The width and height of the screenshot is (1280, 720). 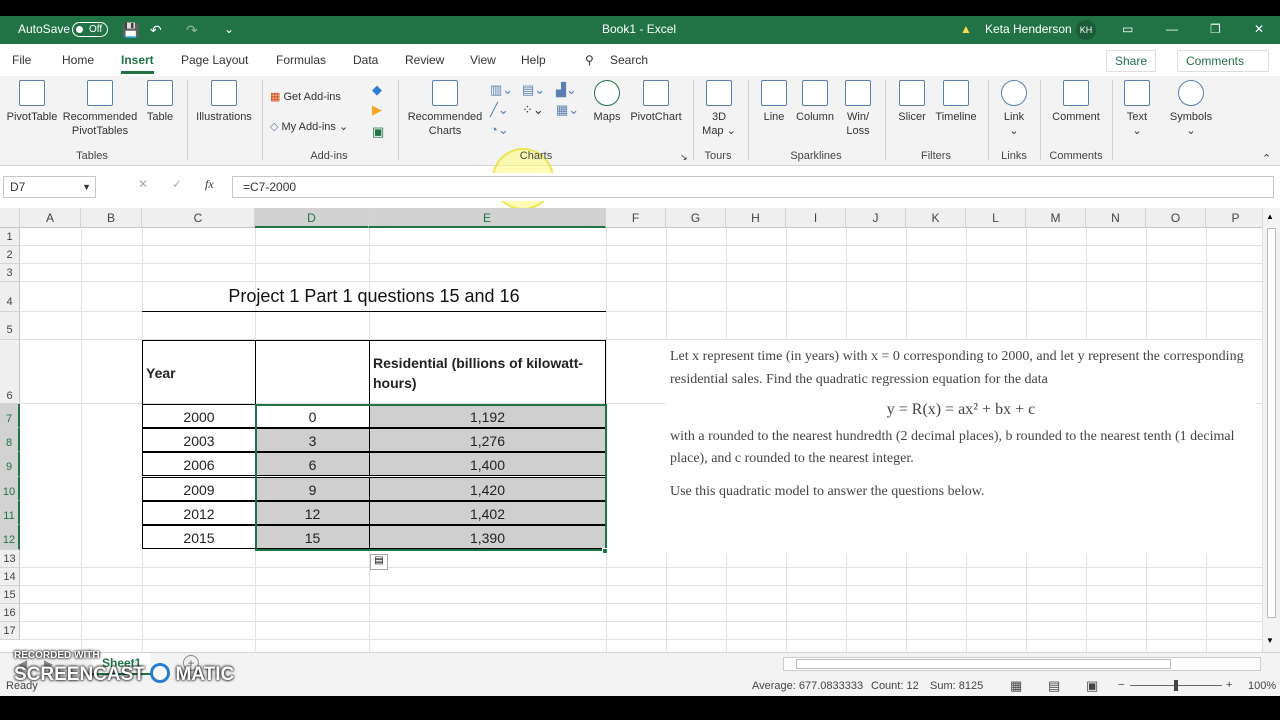 What do you see at coordinates (605, 551) in the screenshot?
I see `fill-handle` at bounding box center [605, 551].